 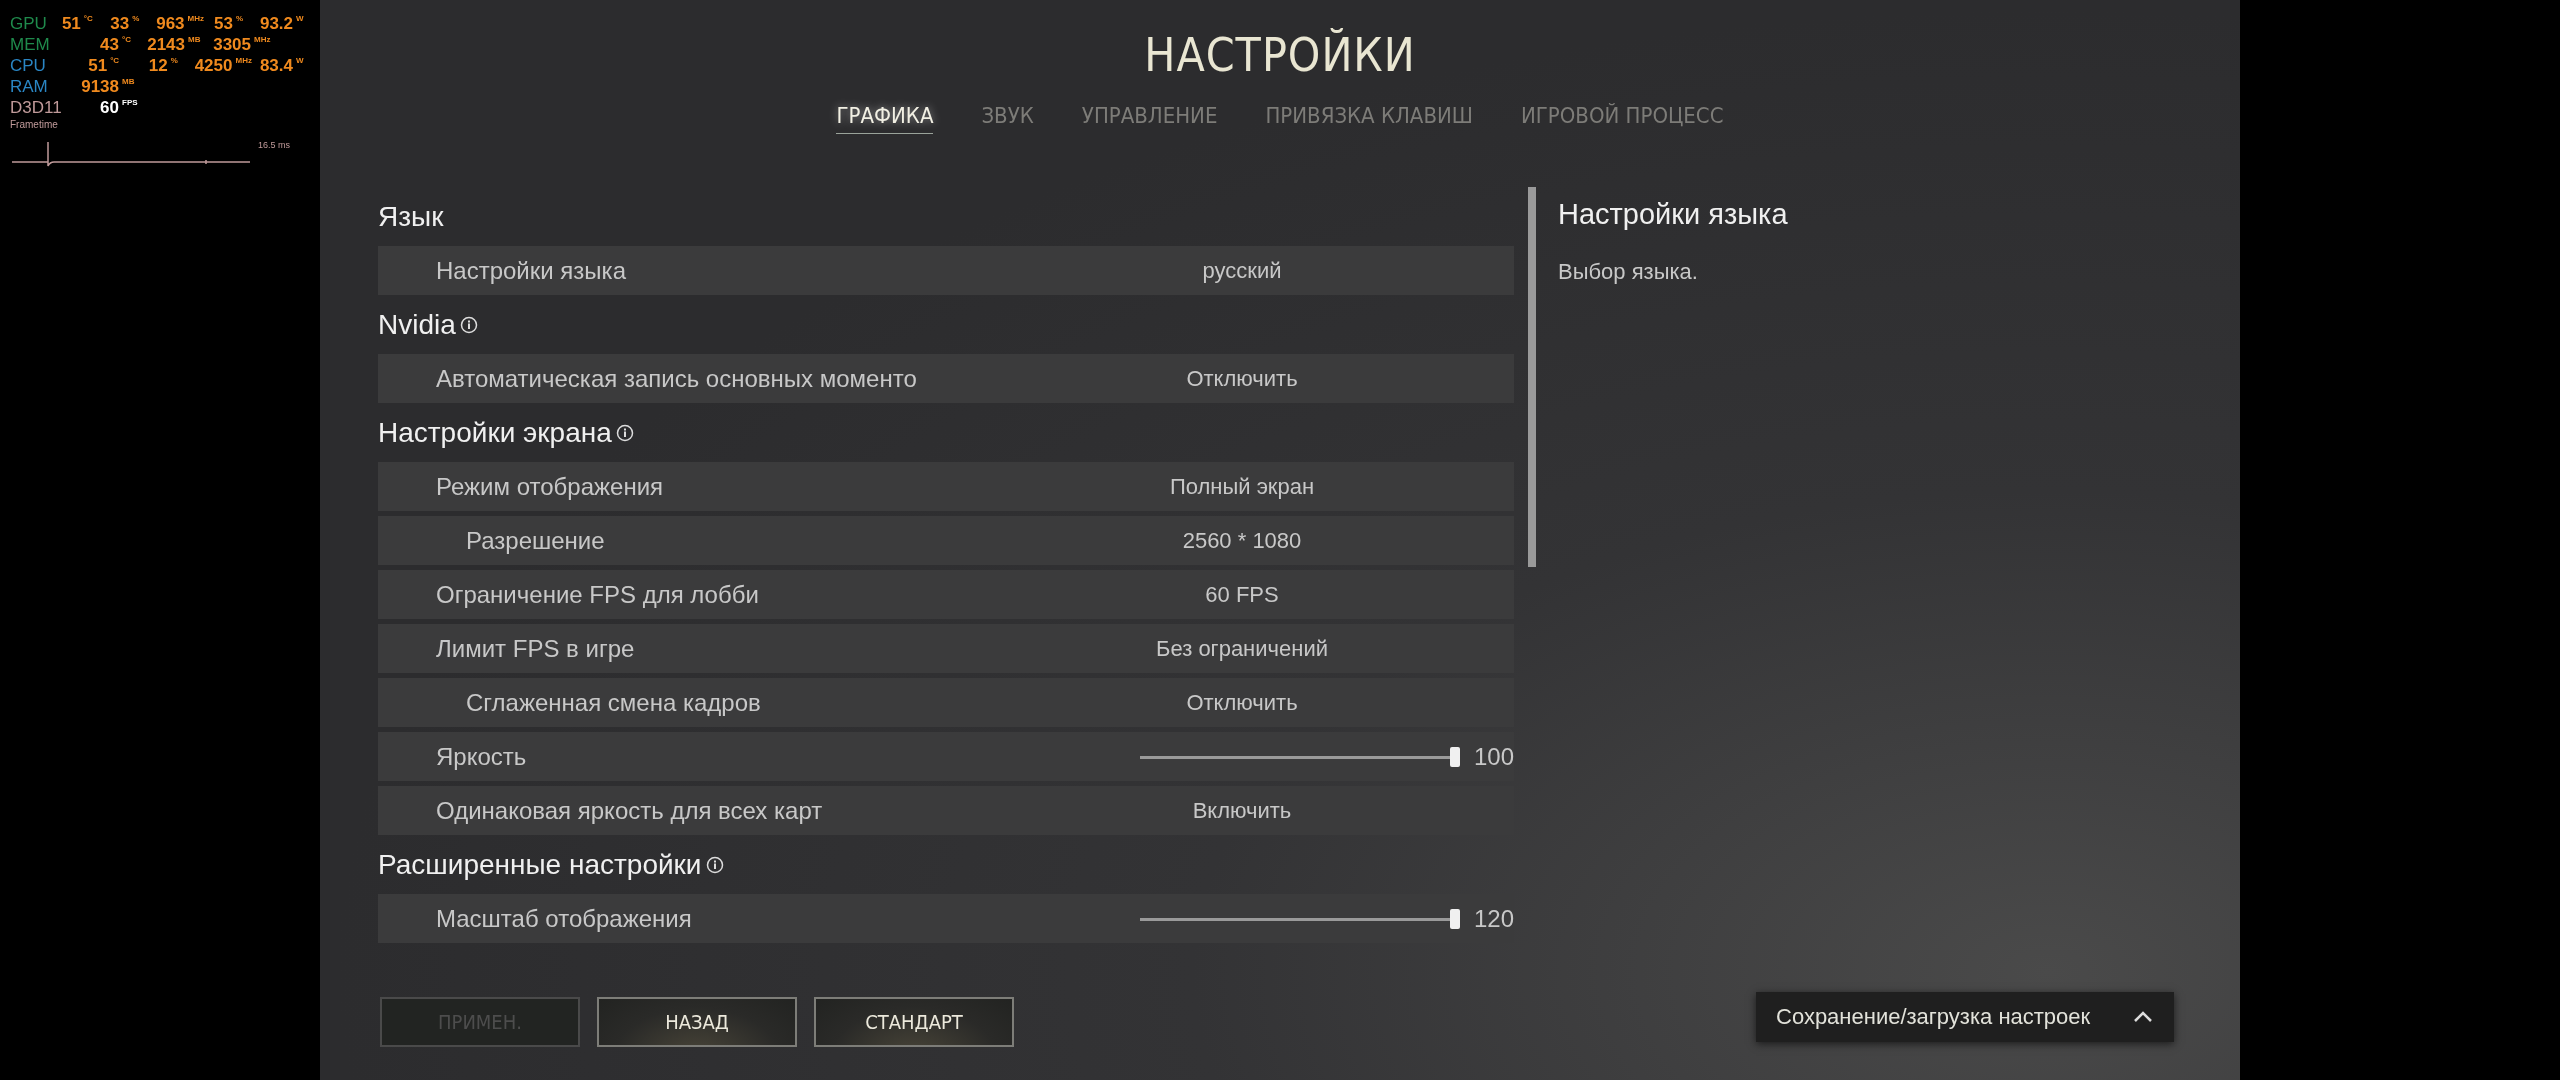 What do you see at coordinates (120, 24) in the screenshot?
I see `overlay-value: 33` at bounding box center [120, 24].